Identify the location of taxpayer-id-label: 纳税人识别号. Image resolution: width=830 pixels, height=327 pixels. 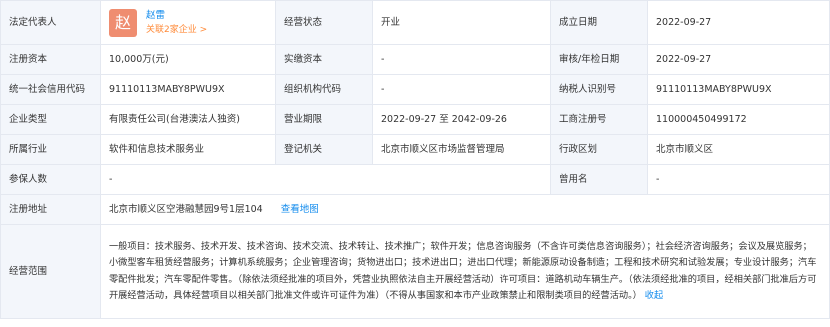
(599, 89).